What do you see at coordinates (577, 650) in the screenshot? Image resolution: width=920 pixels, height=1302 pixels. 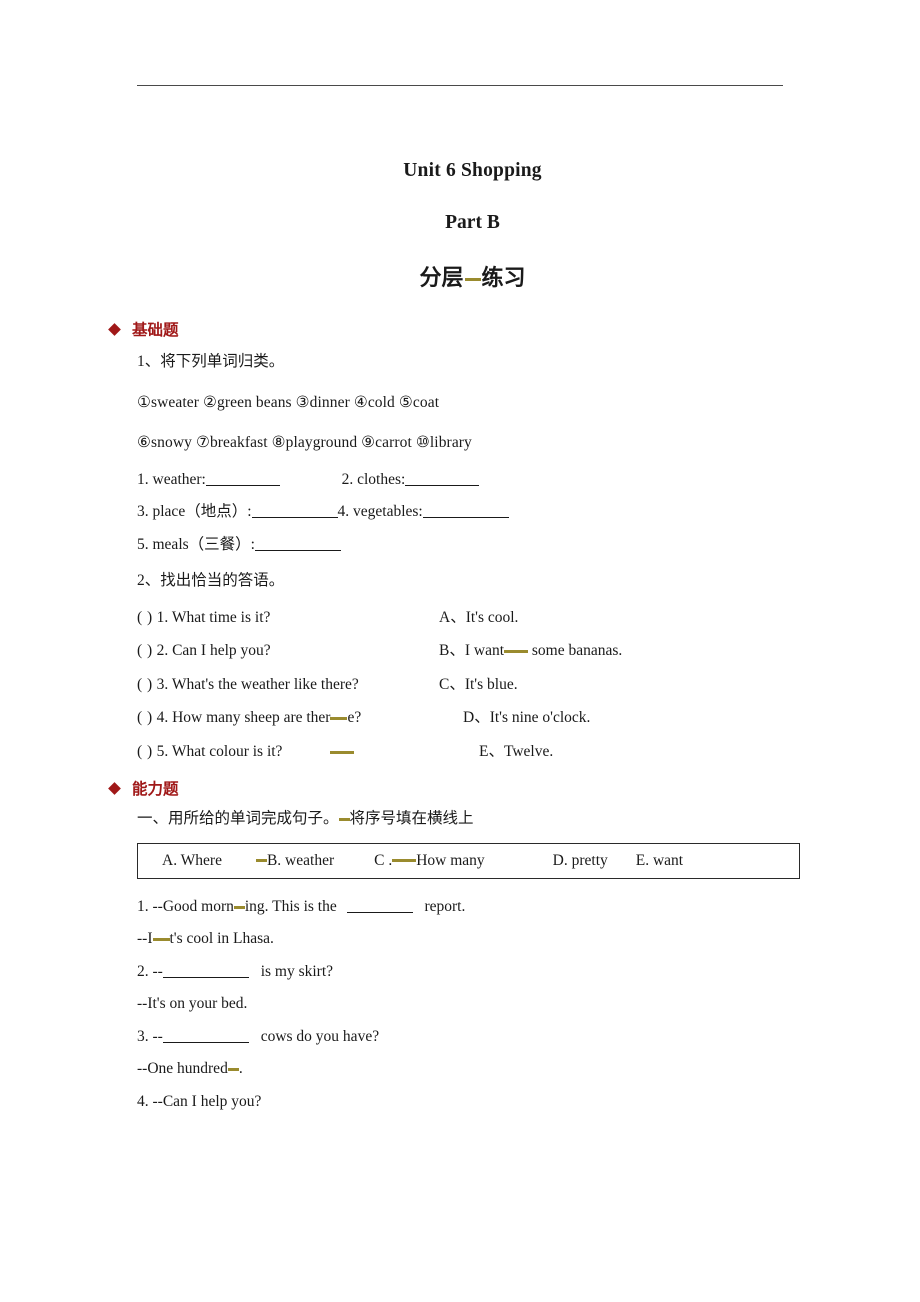 I see `match-answer-2-text-post: some bananas.` at bounding box center [577, 650].